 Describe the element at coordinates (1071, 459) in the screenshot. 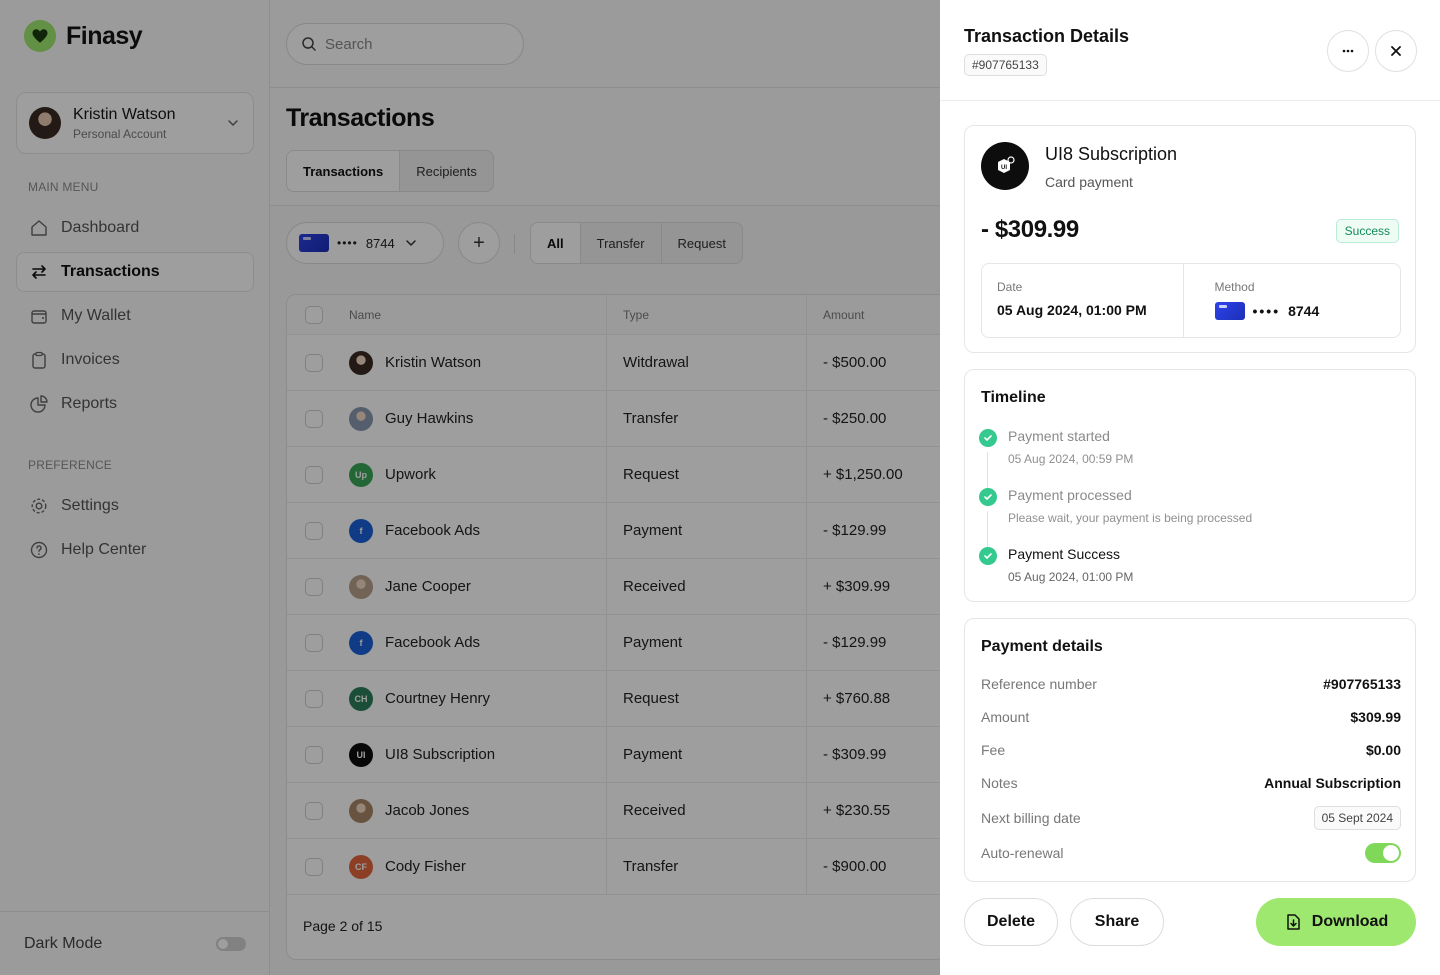

I see `timeline-item-desc: 05 Aug 2024, 00:59 PM` at that location.